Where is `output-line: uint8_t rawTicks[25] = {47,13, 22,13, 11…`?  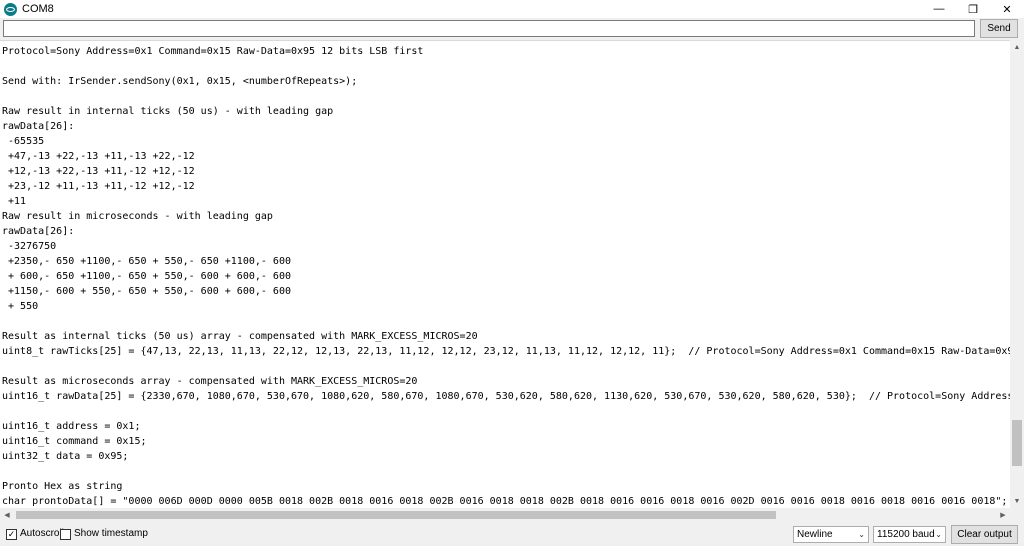 output-line: uint8_t rawTicks[25] = {47,13, 22,13, 11… is located at coordinates (506, 351).